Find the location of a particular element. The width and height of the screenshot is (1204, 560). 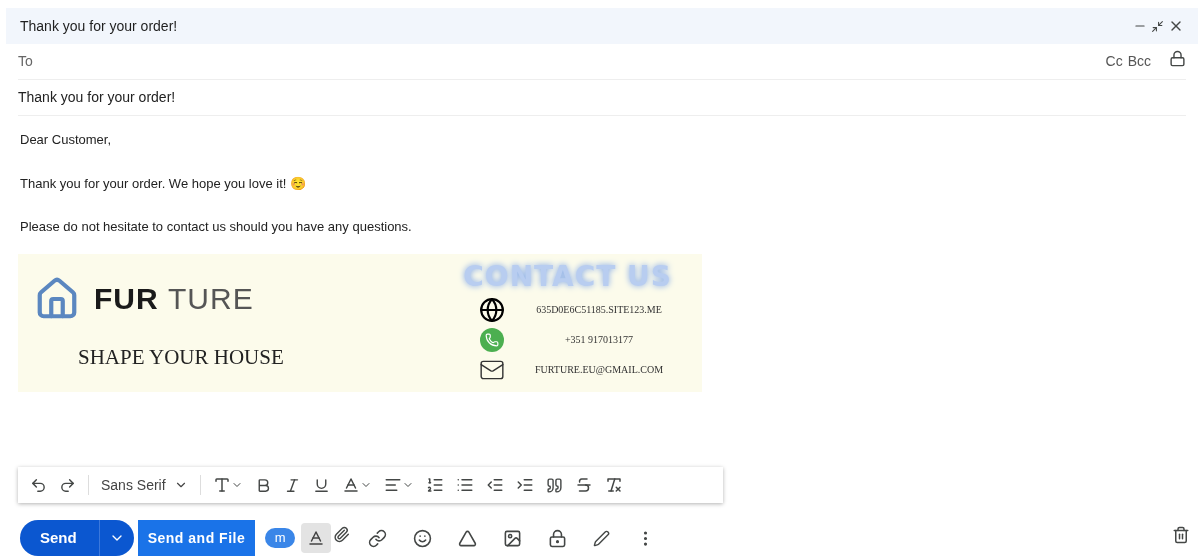

redo-icon is located at coordinates (67, 485).